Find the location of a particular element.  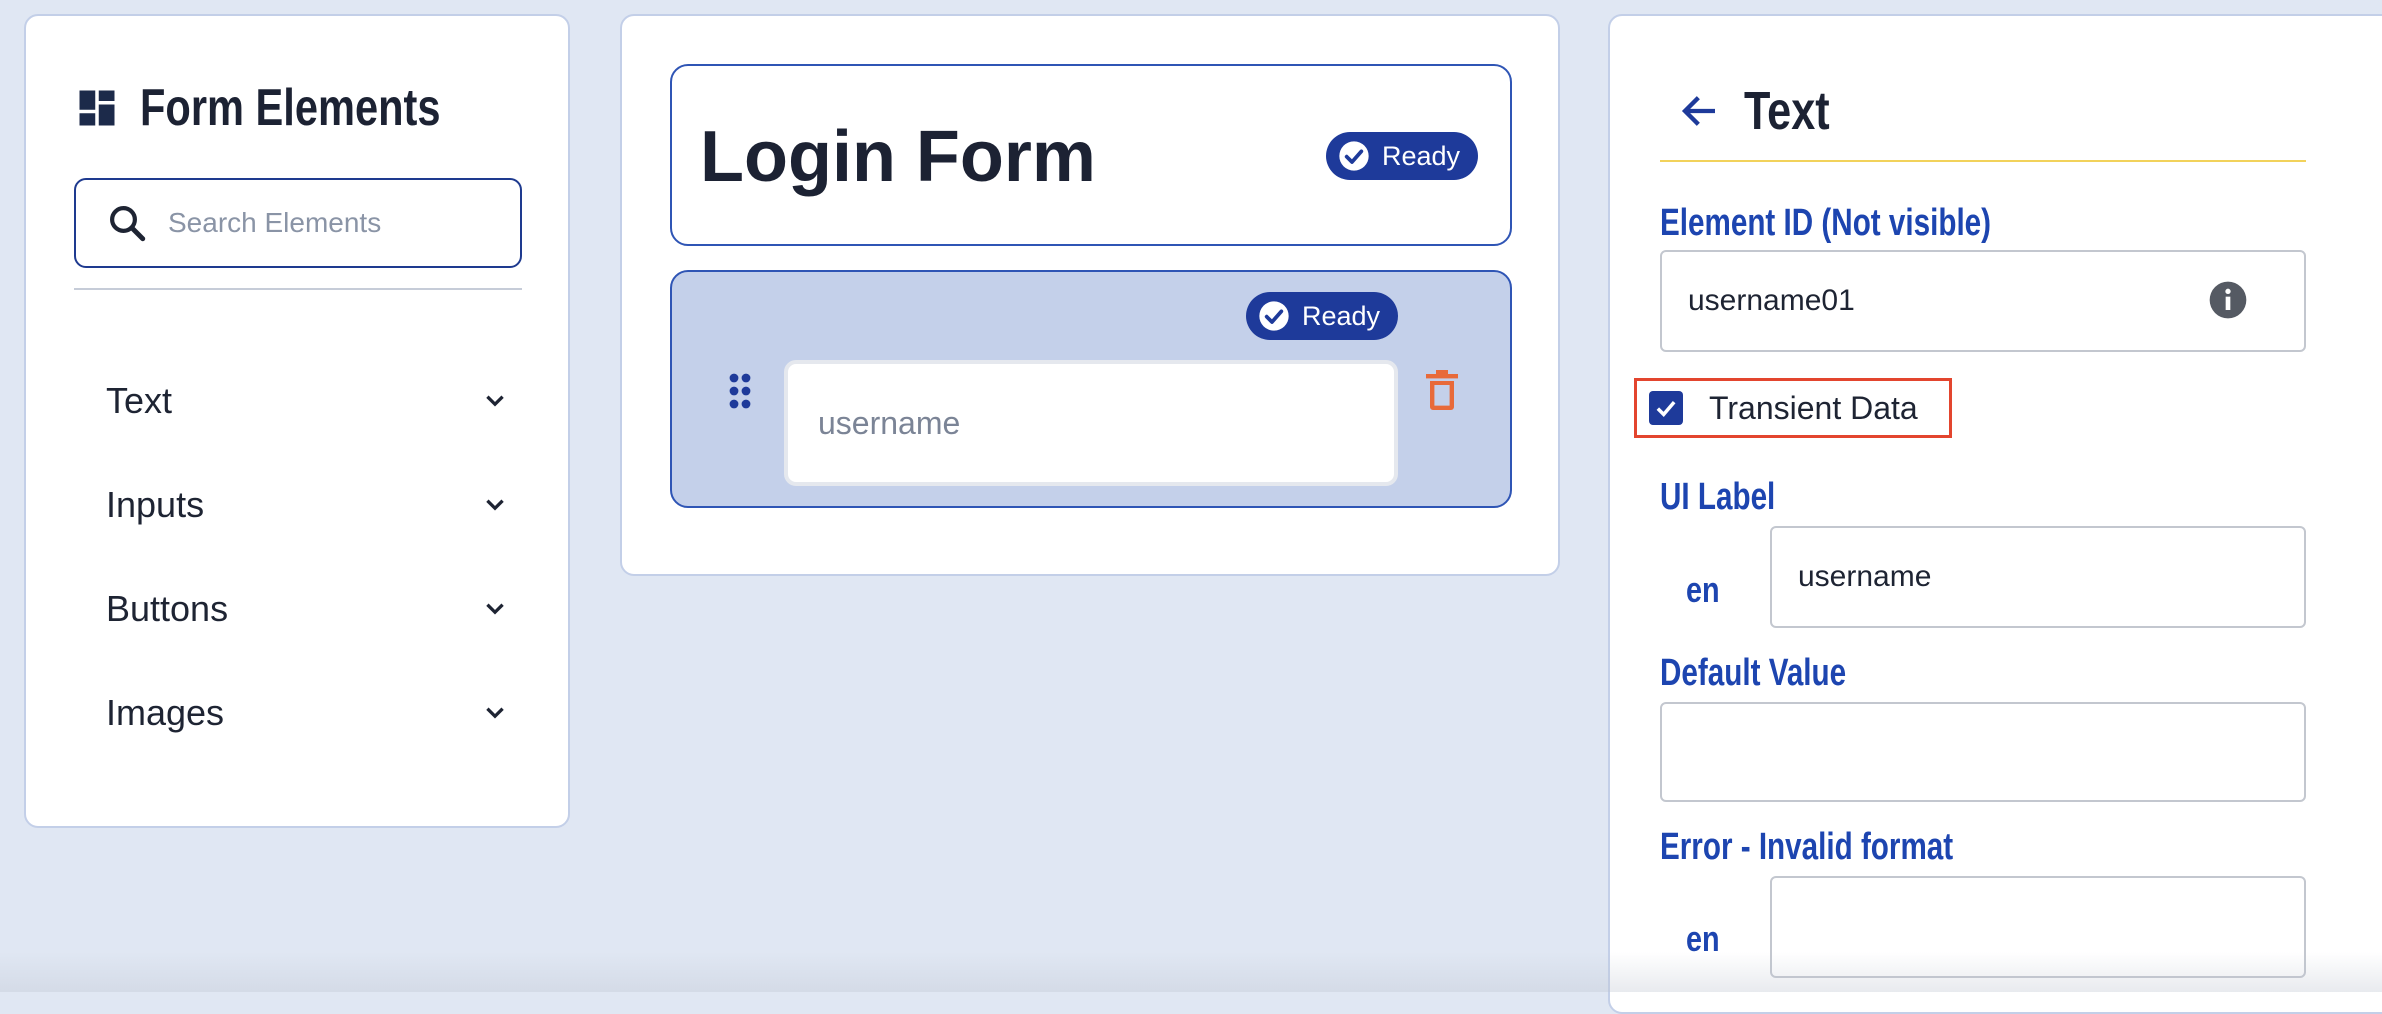

category-images: Images is located at coordinates (309, 713).